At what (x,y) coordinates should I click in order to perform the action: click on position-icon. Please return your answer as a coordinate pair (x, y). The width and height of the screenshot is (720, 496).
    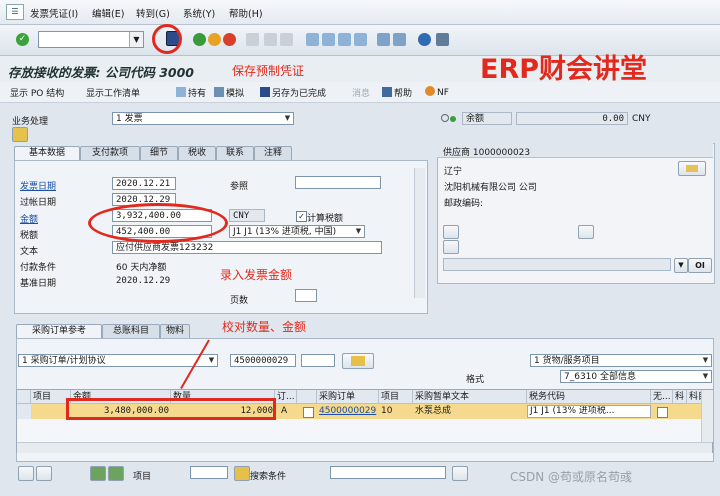
    Looking at the image, I should click on (242, 473).